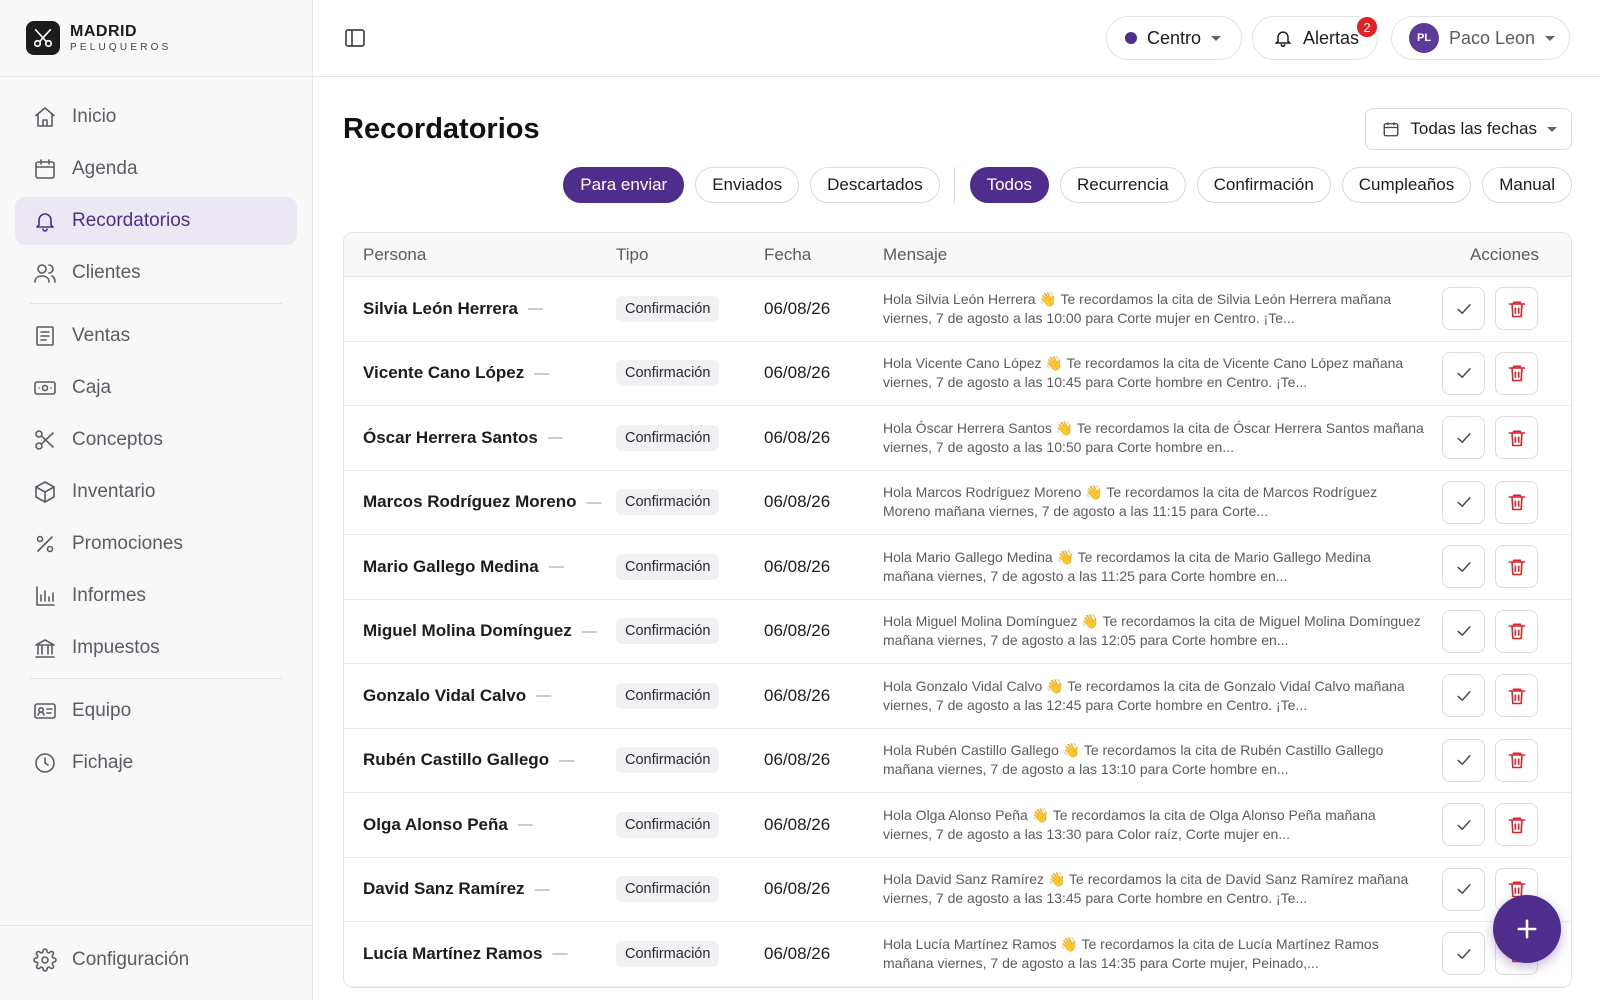 The image size is (1600, 1000). Describe the element at coordinates (456, 760) in the screenshot. I see `persona-name: Rubén Castillo Gallego` at that location.